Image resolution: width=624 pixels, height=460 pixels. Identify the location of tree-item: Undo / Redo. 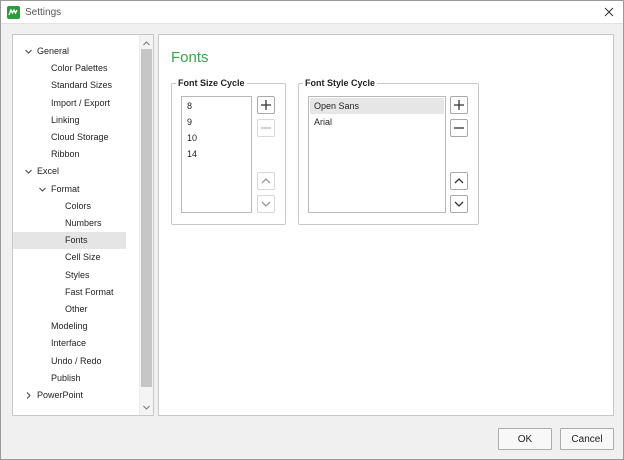
(69, 361).